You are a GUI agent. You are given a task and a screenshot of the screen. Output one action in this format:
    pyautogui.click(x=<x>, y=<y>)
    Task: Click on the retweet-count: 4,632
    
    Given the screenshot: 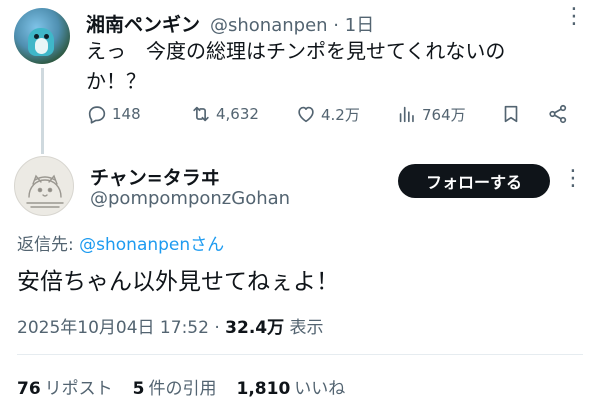 What is the action you would take?
    pyautogui.click(x=237, y=114)
    